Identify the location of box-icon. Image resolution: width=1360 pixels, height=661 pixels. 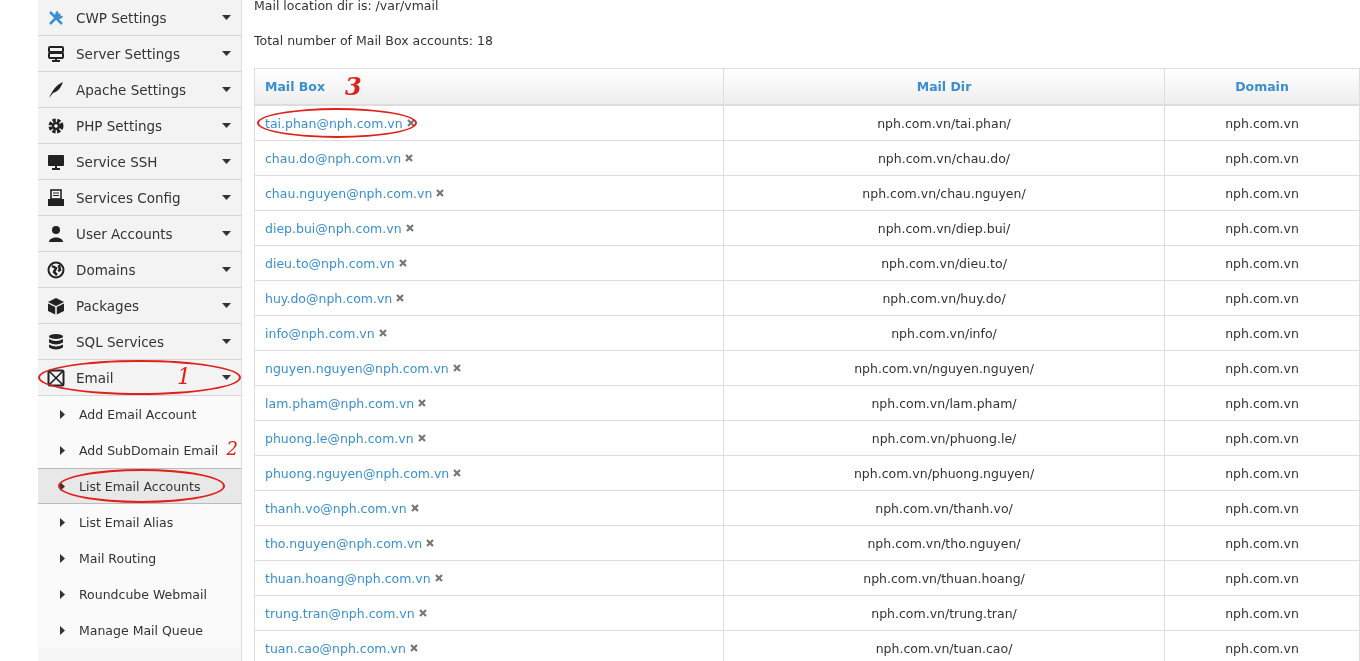
(56, 305).